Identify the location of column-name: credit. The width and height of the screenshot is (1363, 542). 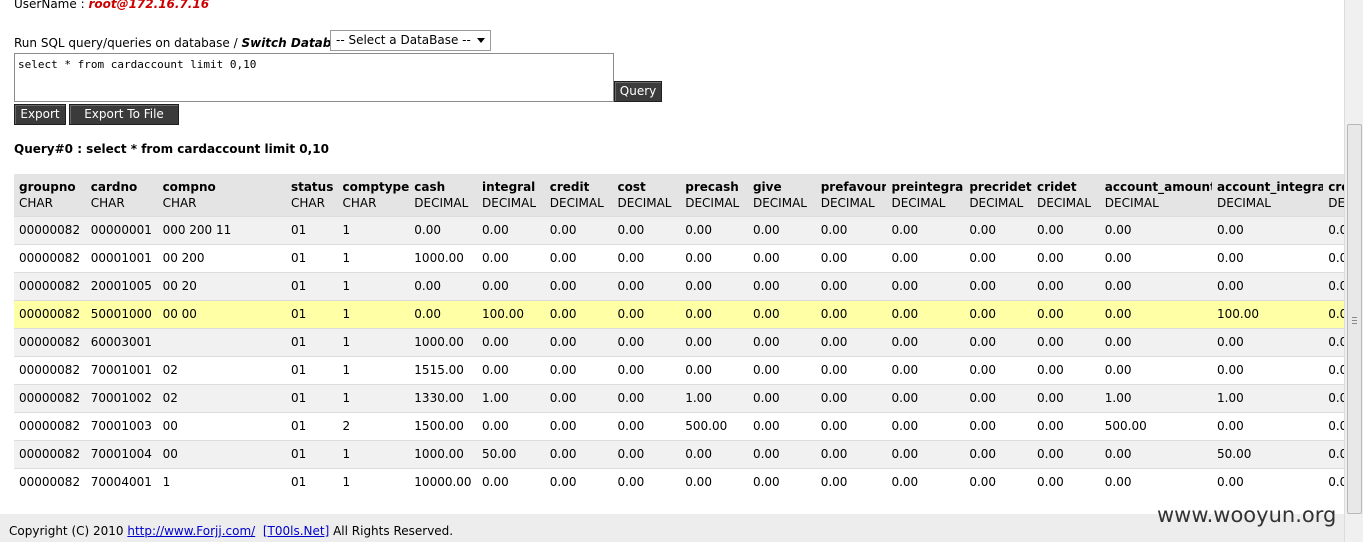
(569, 186).